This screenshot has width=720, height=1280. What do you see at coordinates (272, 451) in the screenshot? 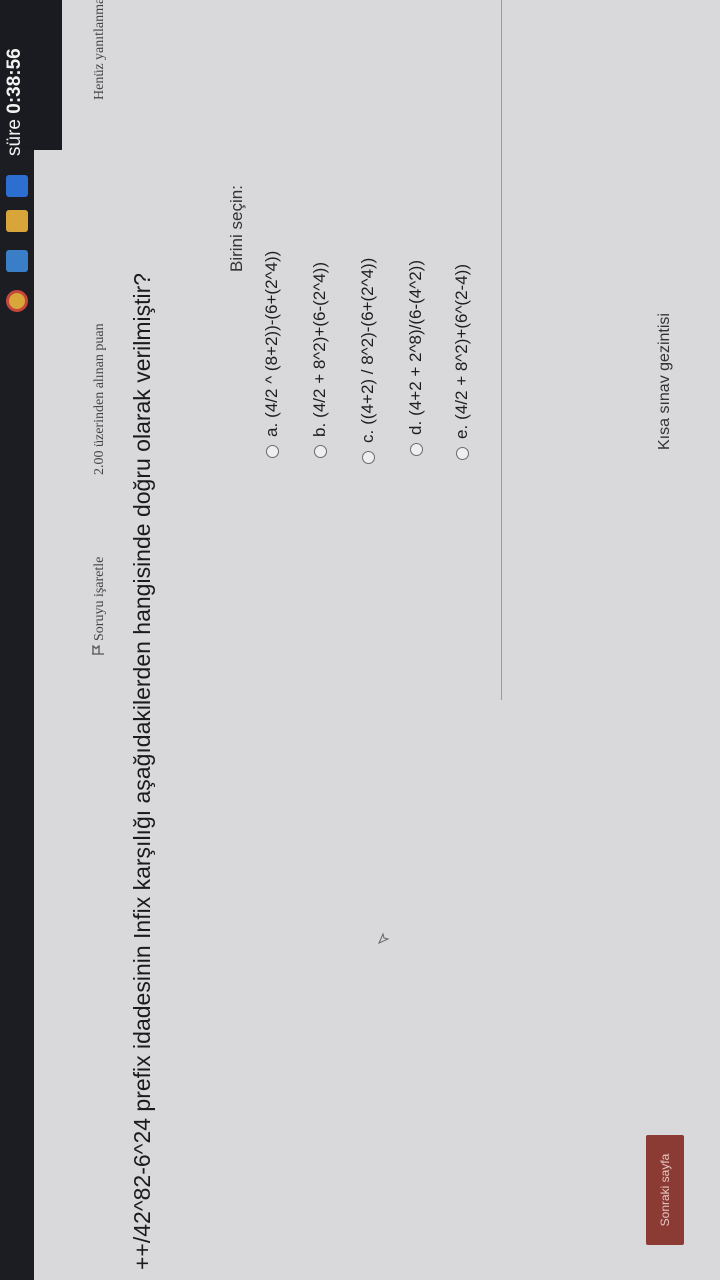
I see `radio-a` at bounding box center [272, 451].